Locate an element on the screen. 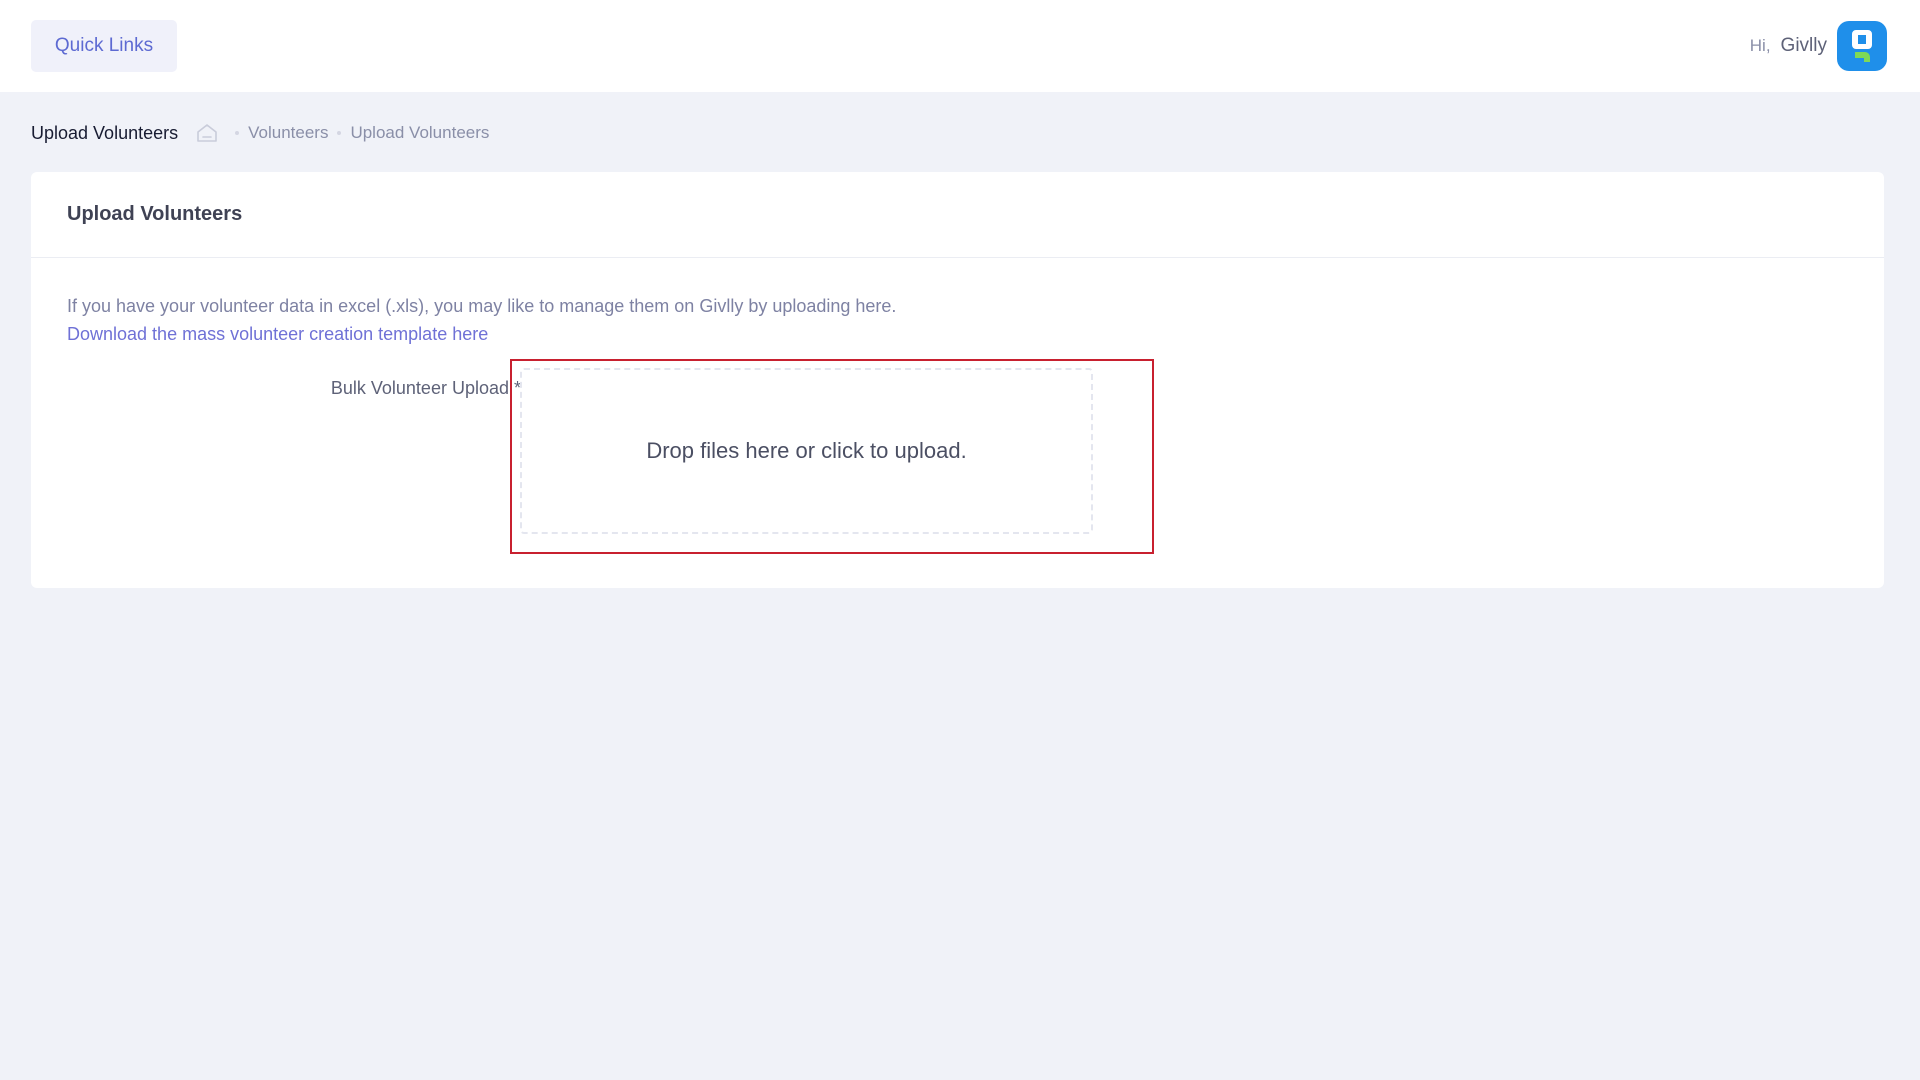 The width and height of the screenshot is (1920, 1080). avatar is located at coordinates (1862, 46).